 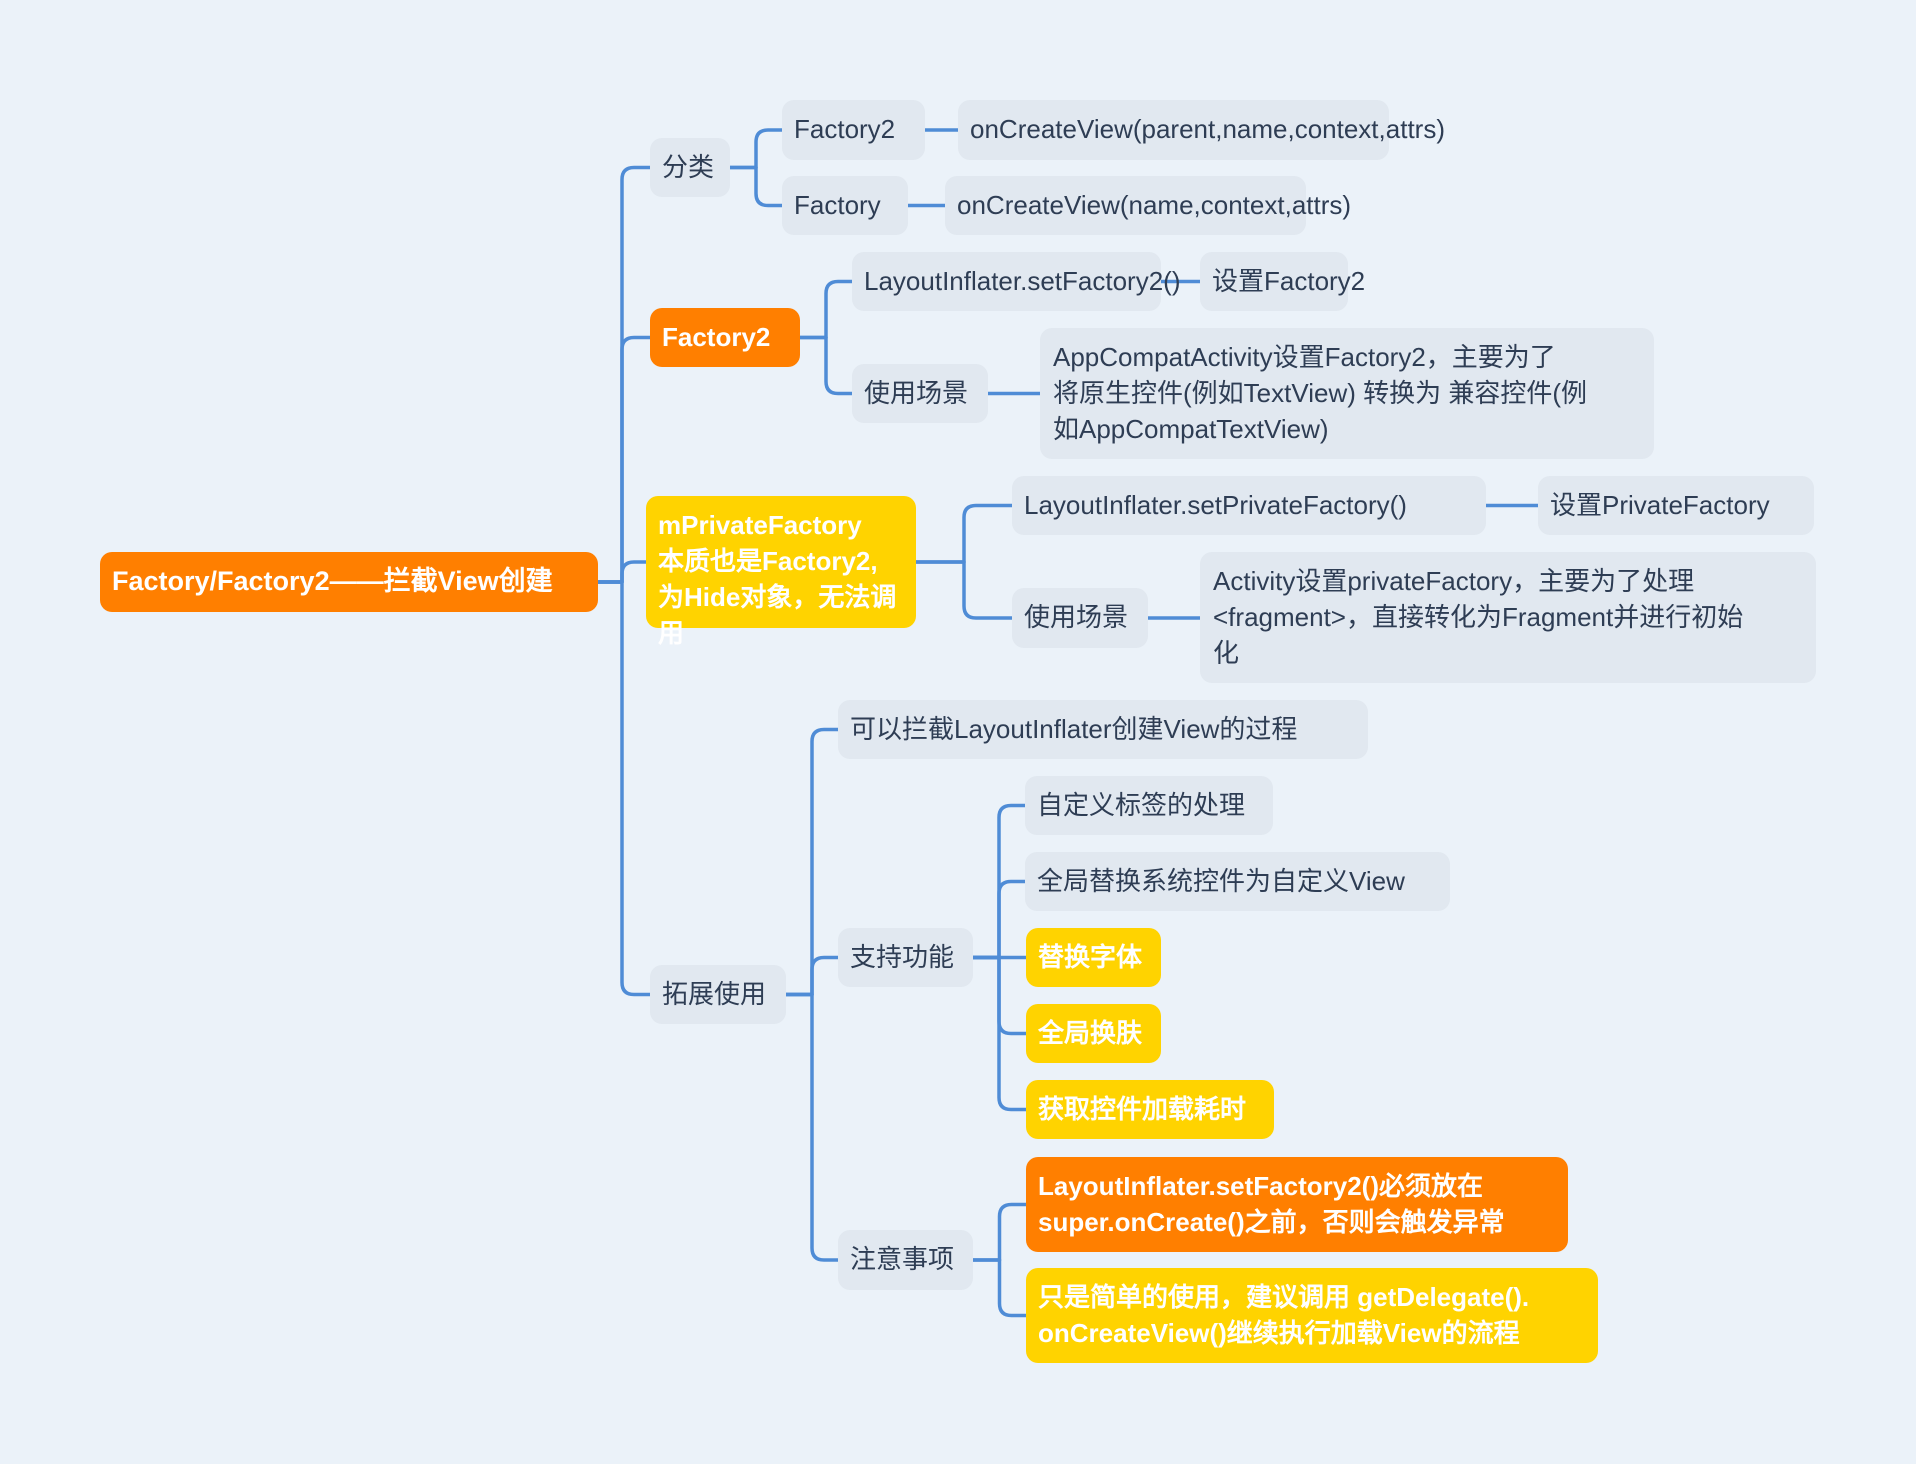 What do you see at coordinates (905, 1260) in the screenshot?
I see `topic-notes: 注意事项` at bounding box center [905, 1260].